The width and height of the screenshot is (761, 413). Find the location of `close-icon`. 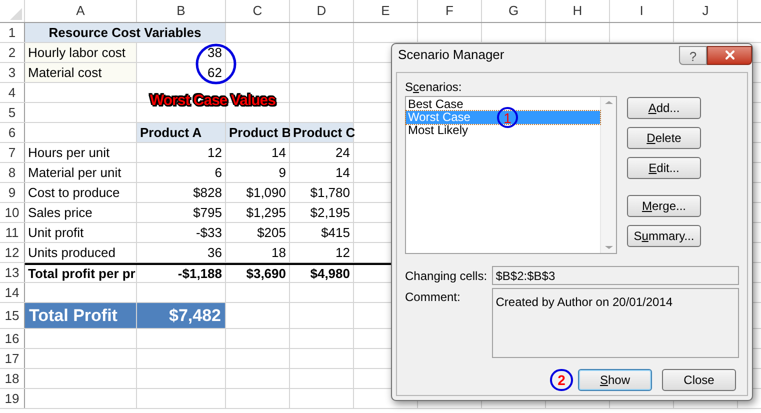

close-icon is located at coordinates (729, 55).